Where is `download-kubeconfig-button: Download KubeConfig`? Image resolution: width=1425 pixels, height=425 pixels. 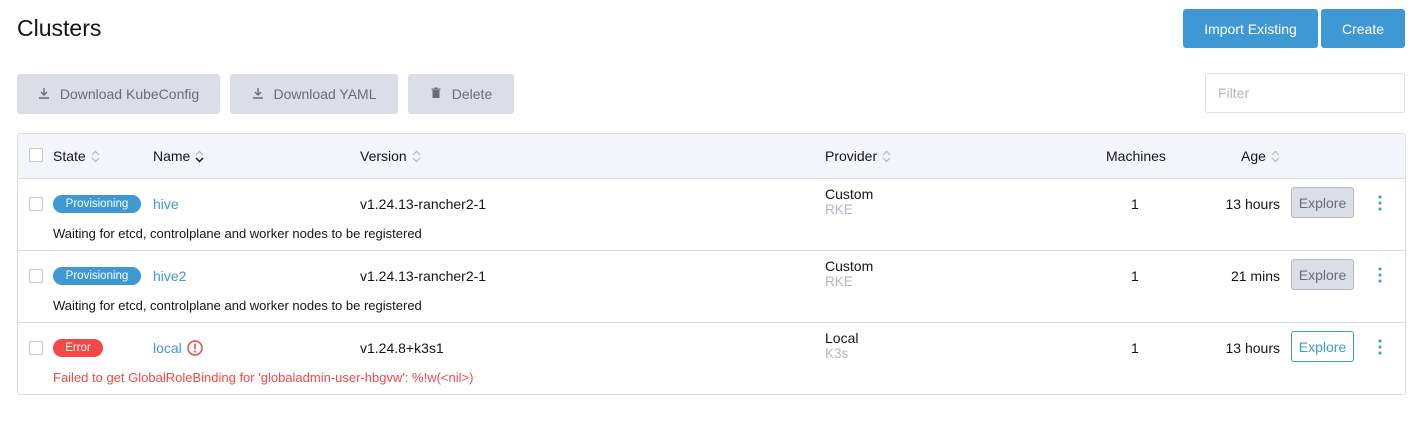
download-kubeconfig-button: Download KubeConfig is located at coordinates (118, 94).